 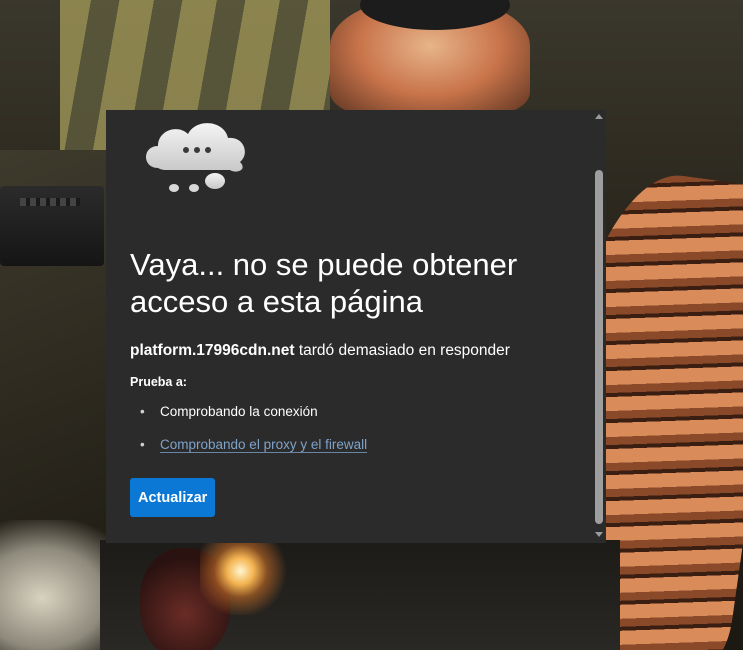 What do you see at coordinates (263, 444) in the screenshot?
I see `proxy-firewall-link: Comprobando el proxy y el firewall` at bounding box center [263, 444].